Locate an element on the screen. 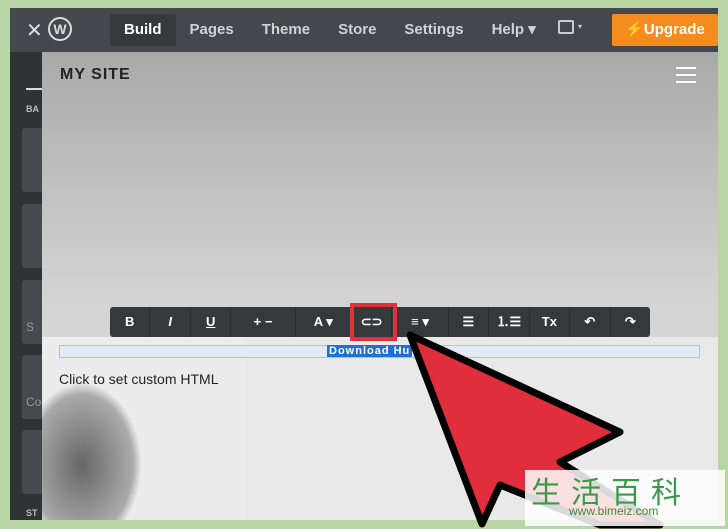 This screenshot has width=728, height=529. watermark: 生活百科 www.bimeiz.com is located at coordinates (625, 498).